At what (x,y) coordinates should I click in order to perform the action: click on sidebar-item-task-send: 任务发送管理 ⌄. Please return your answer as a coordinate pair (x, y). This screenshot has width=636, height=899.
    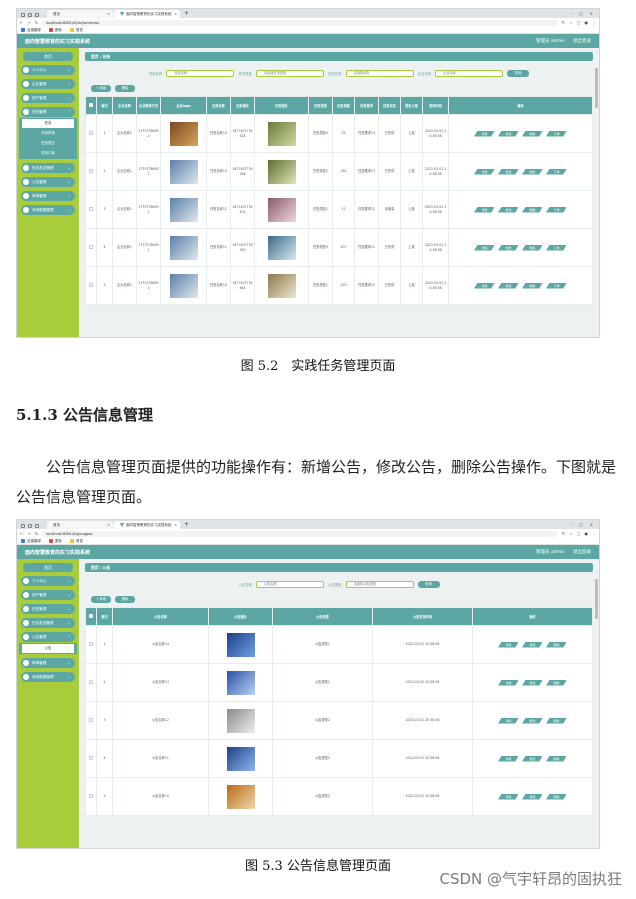
    Looking at the image, I should click on (48, 623).